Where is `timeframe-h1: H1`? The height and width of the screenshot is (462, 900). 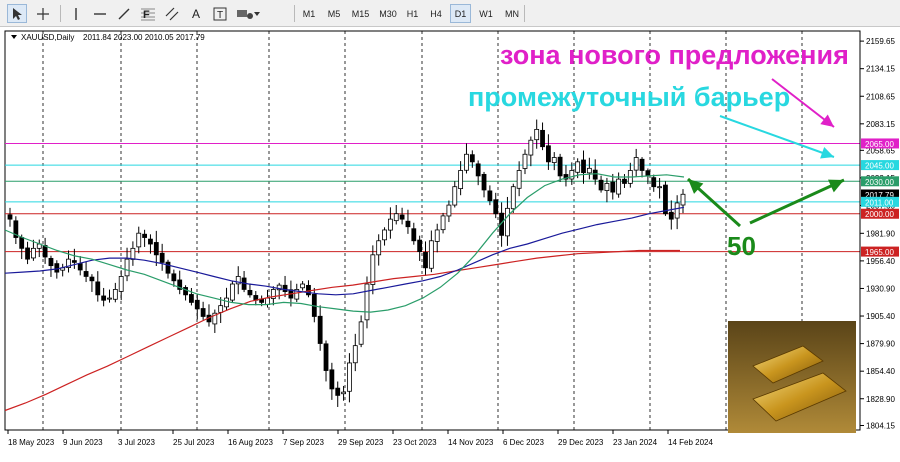 timeframe-h1: H1 is located at coordinates (412, 13).